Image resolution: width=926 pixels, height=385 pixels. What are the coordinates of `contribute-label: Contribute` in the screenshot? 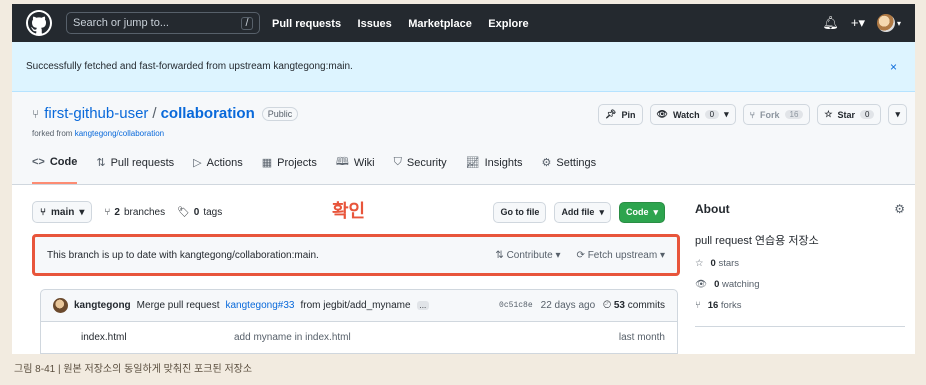 It's located at (529, 255).